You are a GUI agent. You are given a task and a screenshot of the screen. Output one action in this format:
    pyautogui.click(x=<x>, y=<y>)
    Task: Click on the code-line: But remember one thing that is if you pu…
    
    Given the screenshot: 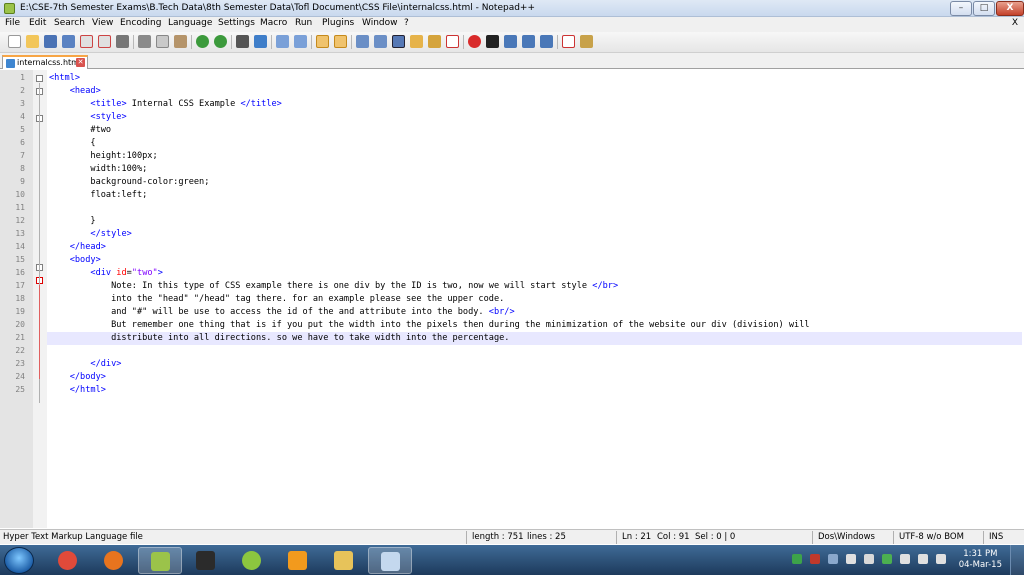 What is the action you would take?
    pyautogui.click(x=429, y=325)
    